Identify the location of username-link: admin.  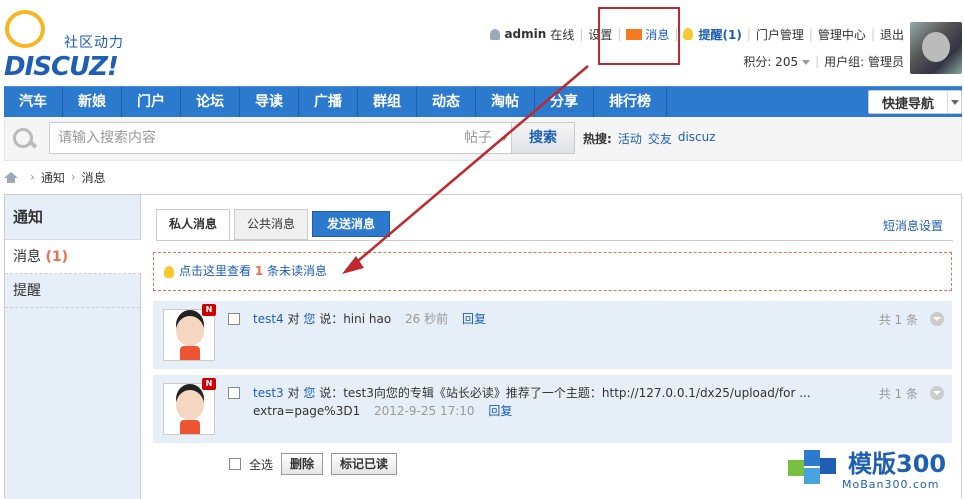
(525, 34).